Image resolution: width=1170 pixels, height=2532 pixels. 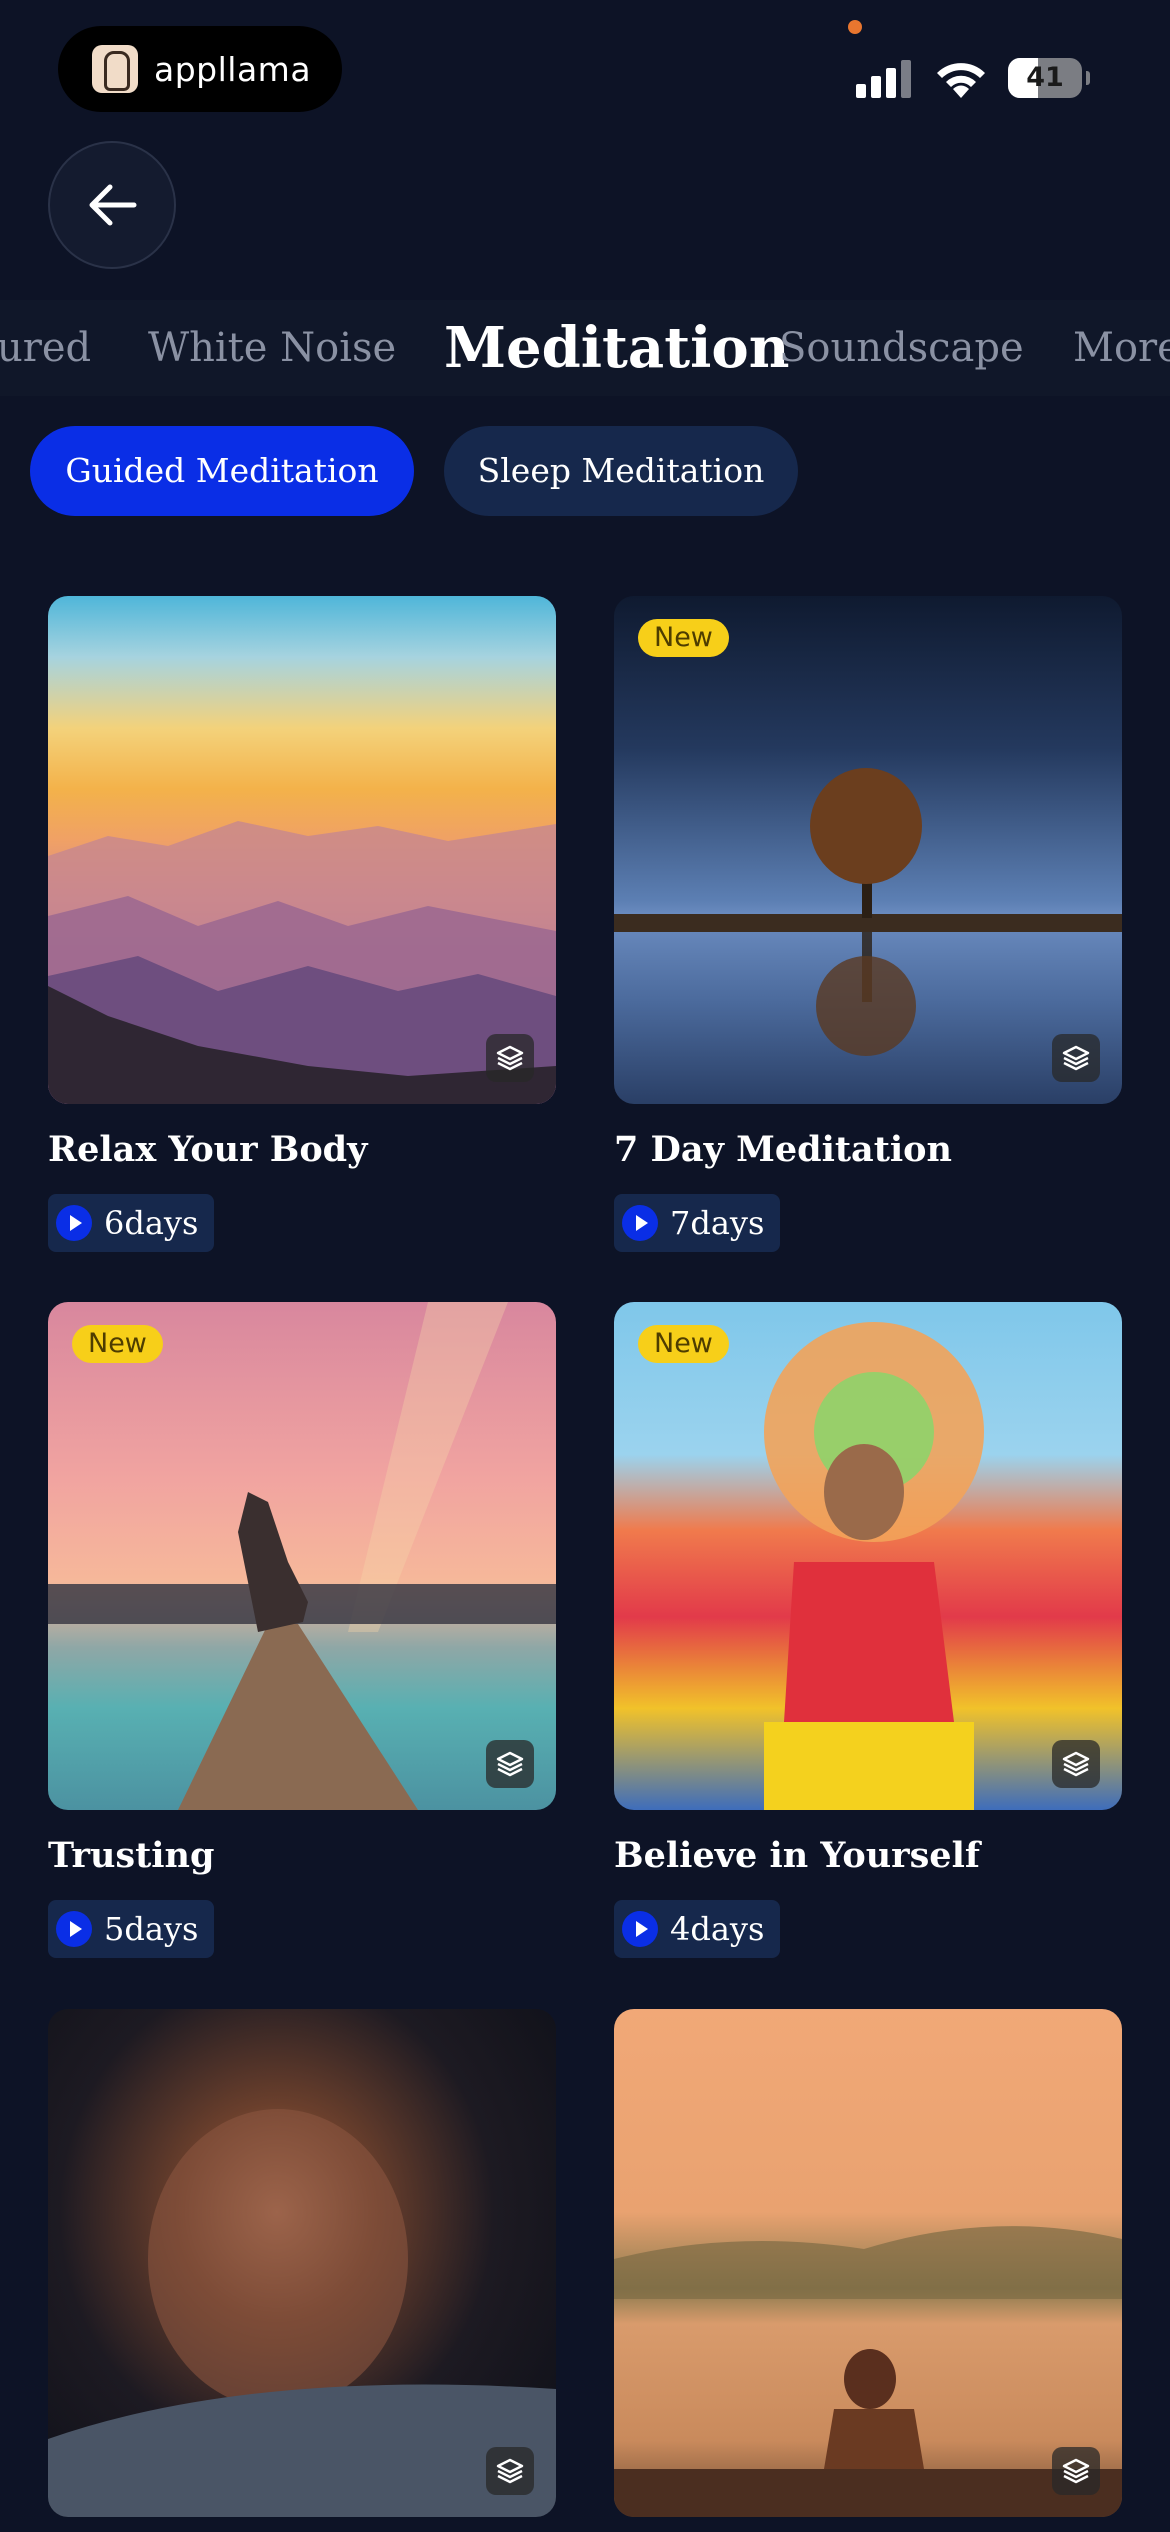 I want to click on duration-pill: 6days, so click(x=131, y=1223).